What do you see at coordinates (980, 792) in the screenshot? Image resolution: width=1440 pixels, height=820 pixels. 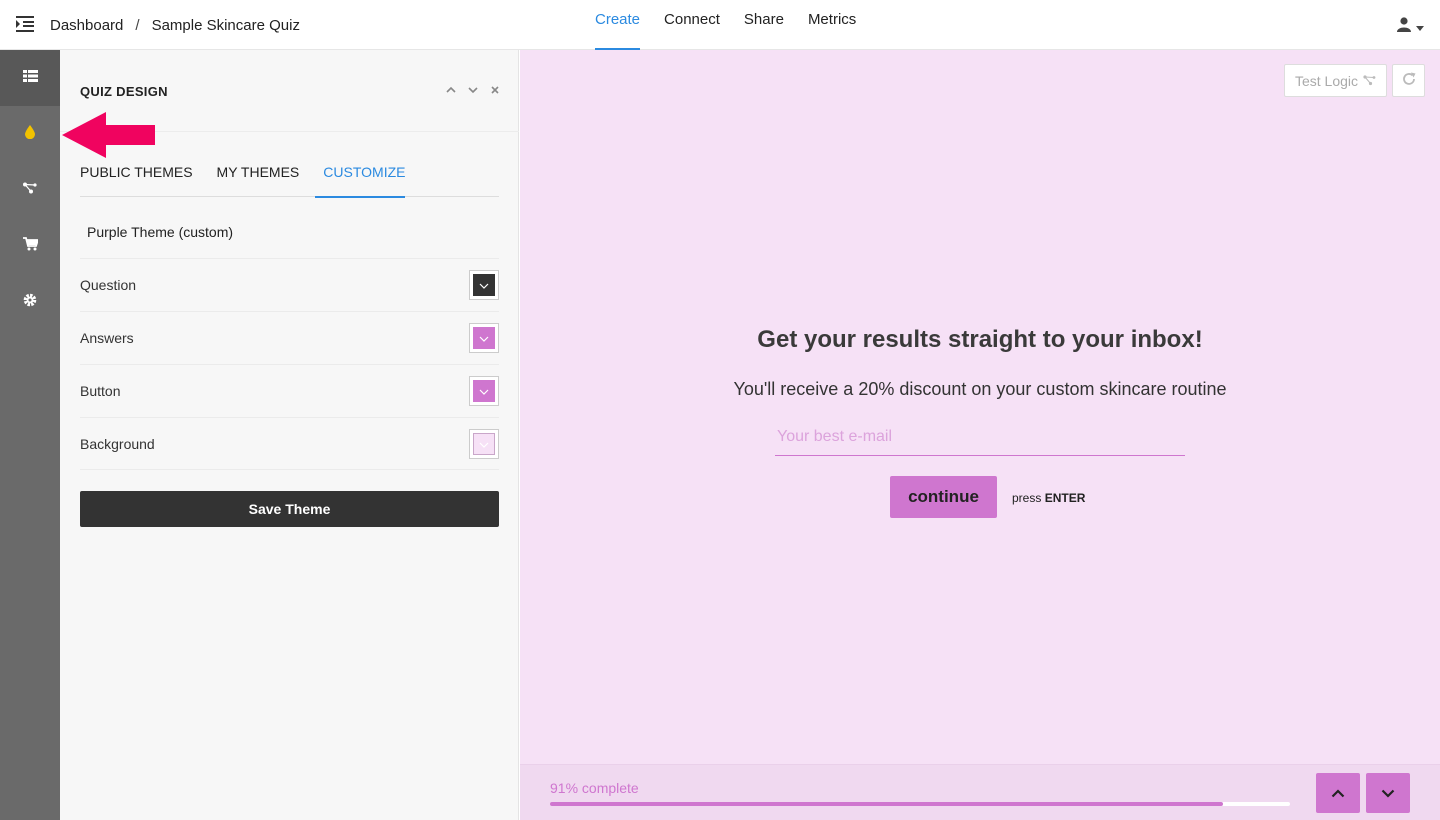 I see `progress-footer: 91% complete` at bounding box center [980, 792].